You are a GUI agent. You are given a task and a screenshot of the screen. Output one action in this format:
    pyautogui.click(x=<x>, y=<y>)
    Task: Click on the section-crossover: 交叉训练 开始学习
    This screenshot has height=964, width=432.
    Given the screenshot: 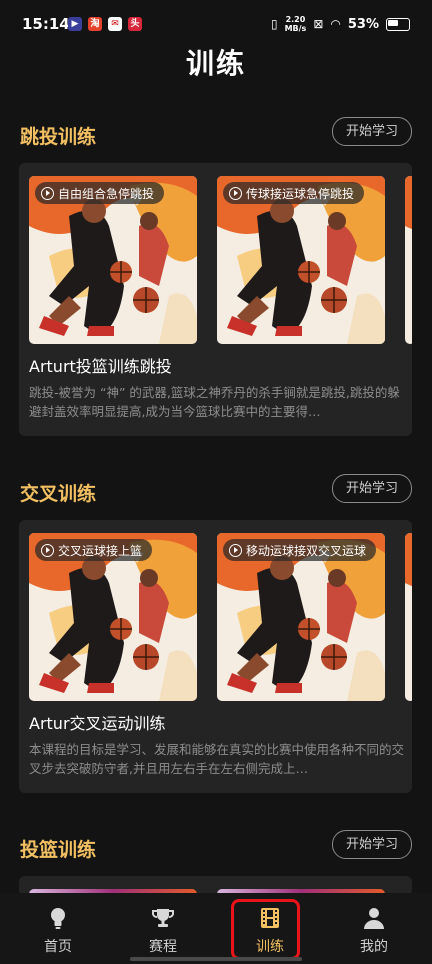 What is the action you would take?
    pyautogui.click(x=216, y=493)
    